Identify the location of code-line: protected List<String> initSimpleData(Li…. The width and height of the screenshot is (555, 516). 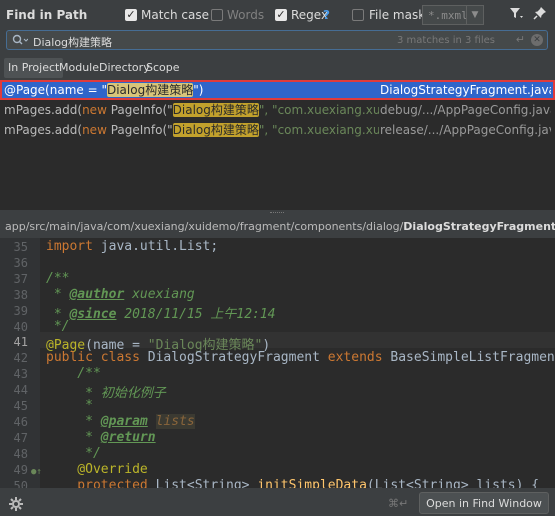
(293, 483).